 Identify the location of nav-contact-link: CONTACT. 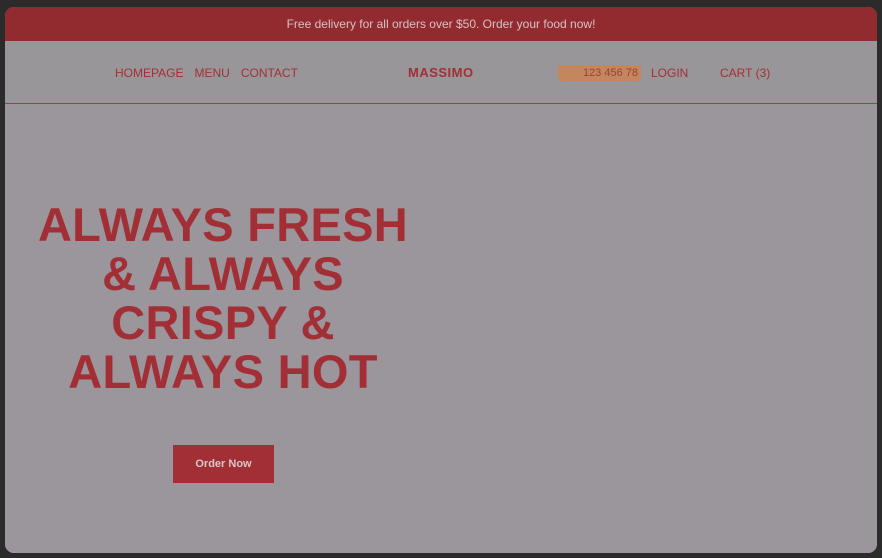
(269, 73).